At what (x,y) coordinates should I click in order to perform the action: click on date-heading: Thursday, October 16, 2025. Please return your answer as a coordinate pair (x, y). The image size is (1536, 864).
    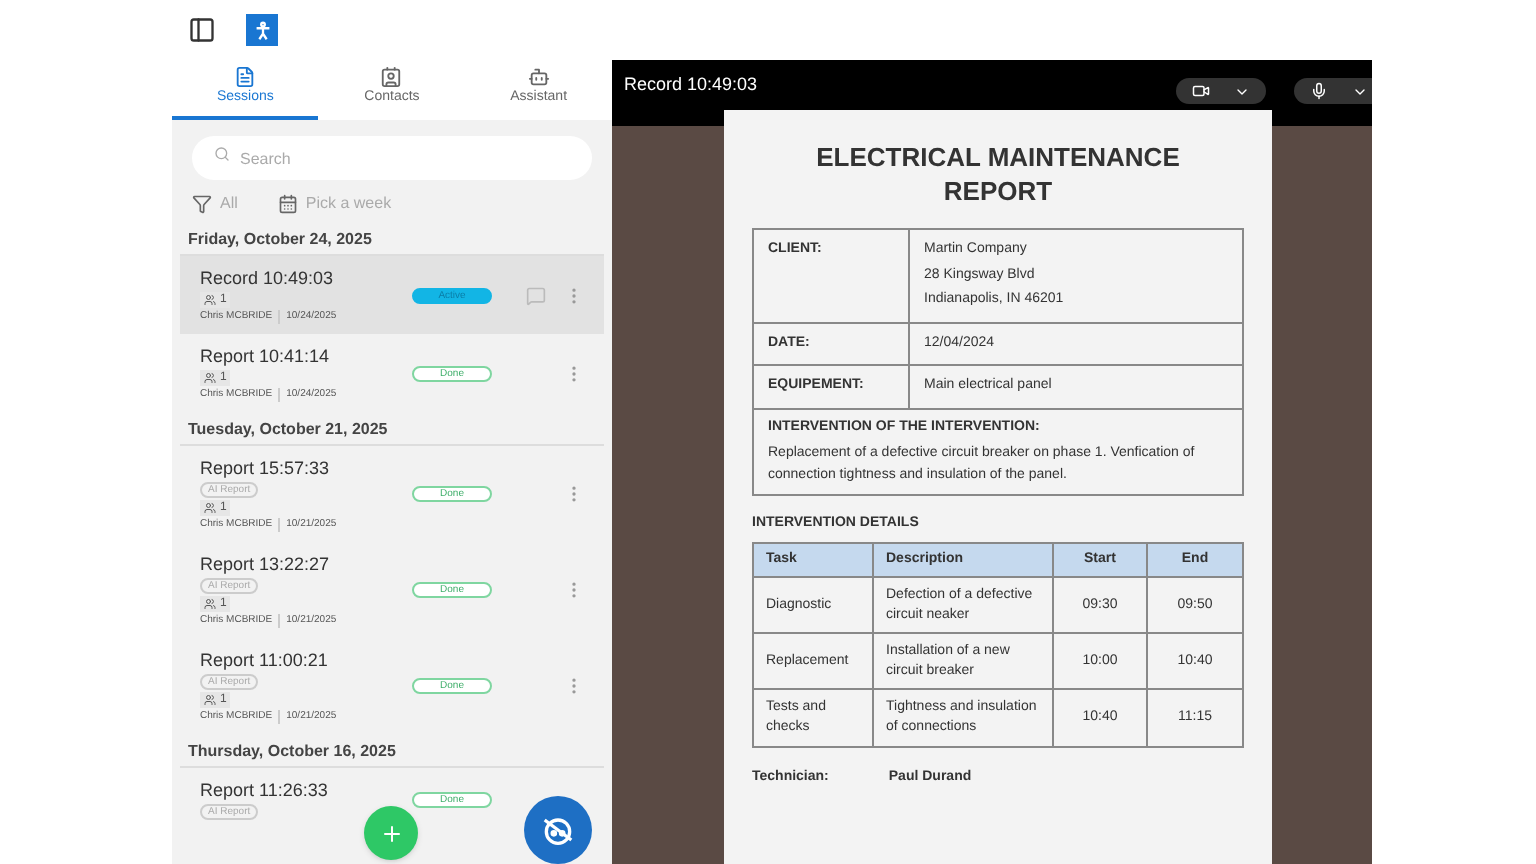
    Looking at the image, I should click on (392, 753).